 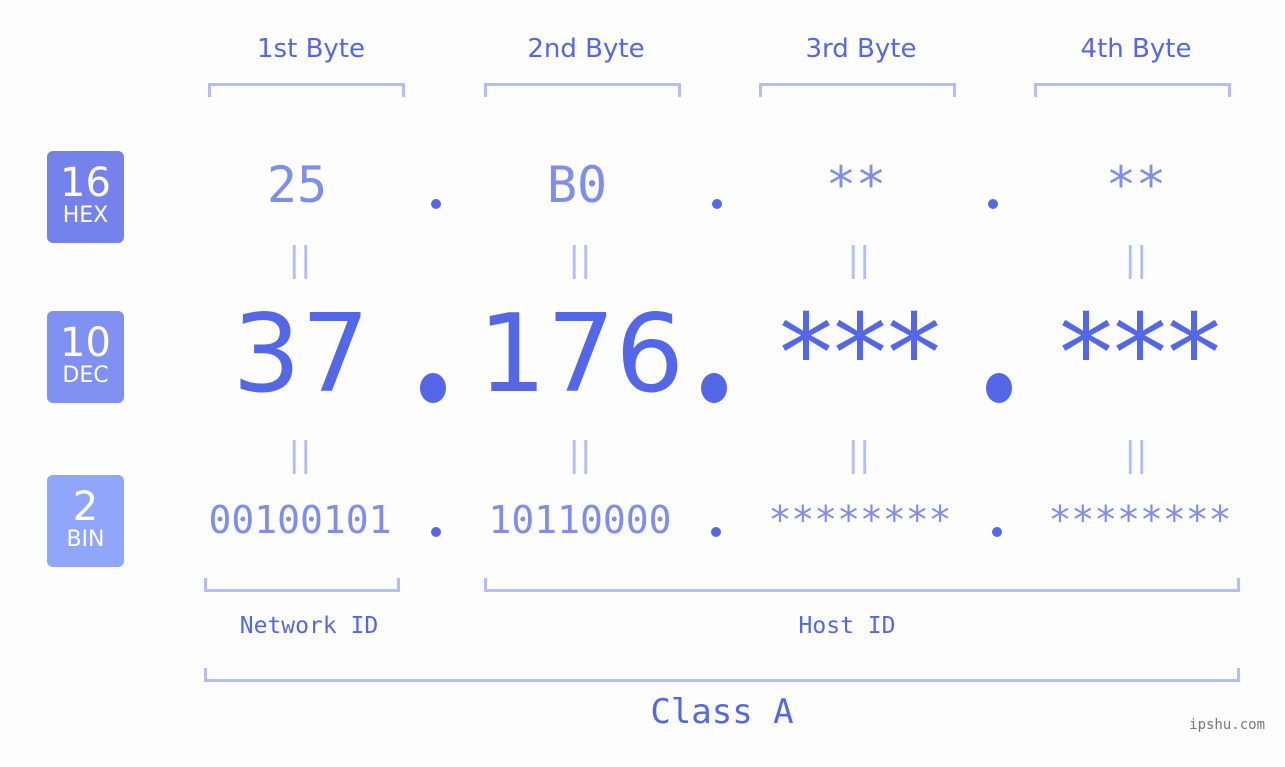 I want to click on byte-header-3: 3rd Byte, so click(x=861, y=49).